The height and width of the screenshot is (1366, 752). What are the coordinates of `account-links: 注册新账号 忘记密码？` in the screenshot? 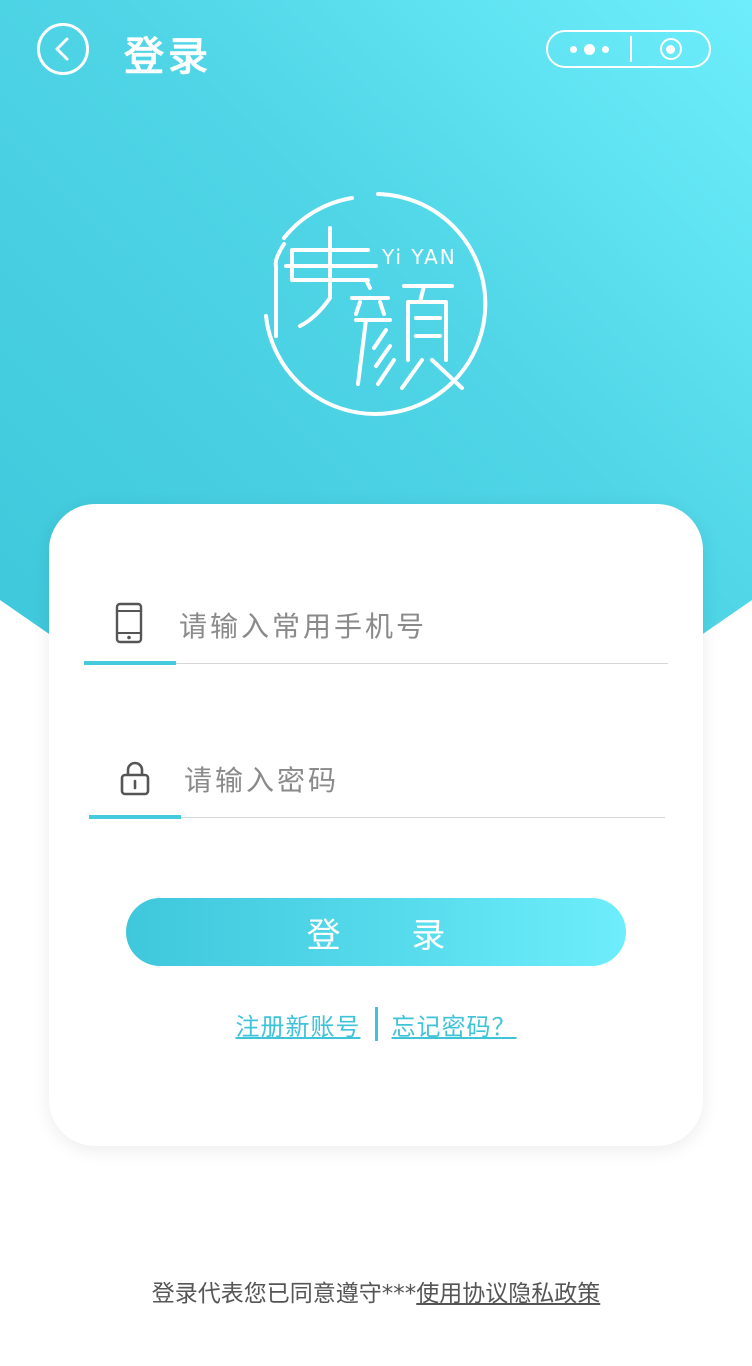 It's located at (376, 1024).